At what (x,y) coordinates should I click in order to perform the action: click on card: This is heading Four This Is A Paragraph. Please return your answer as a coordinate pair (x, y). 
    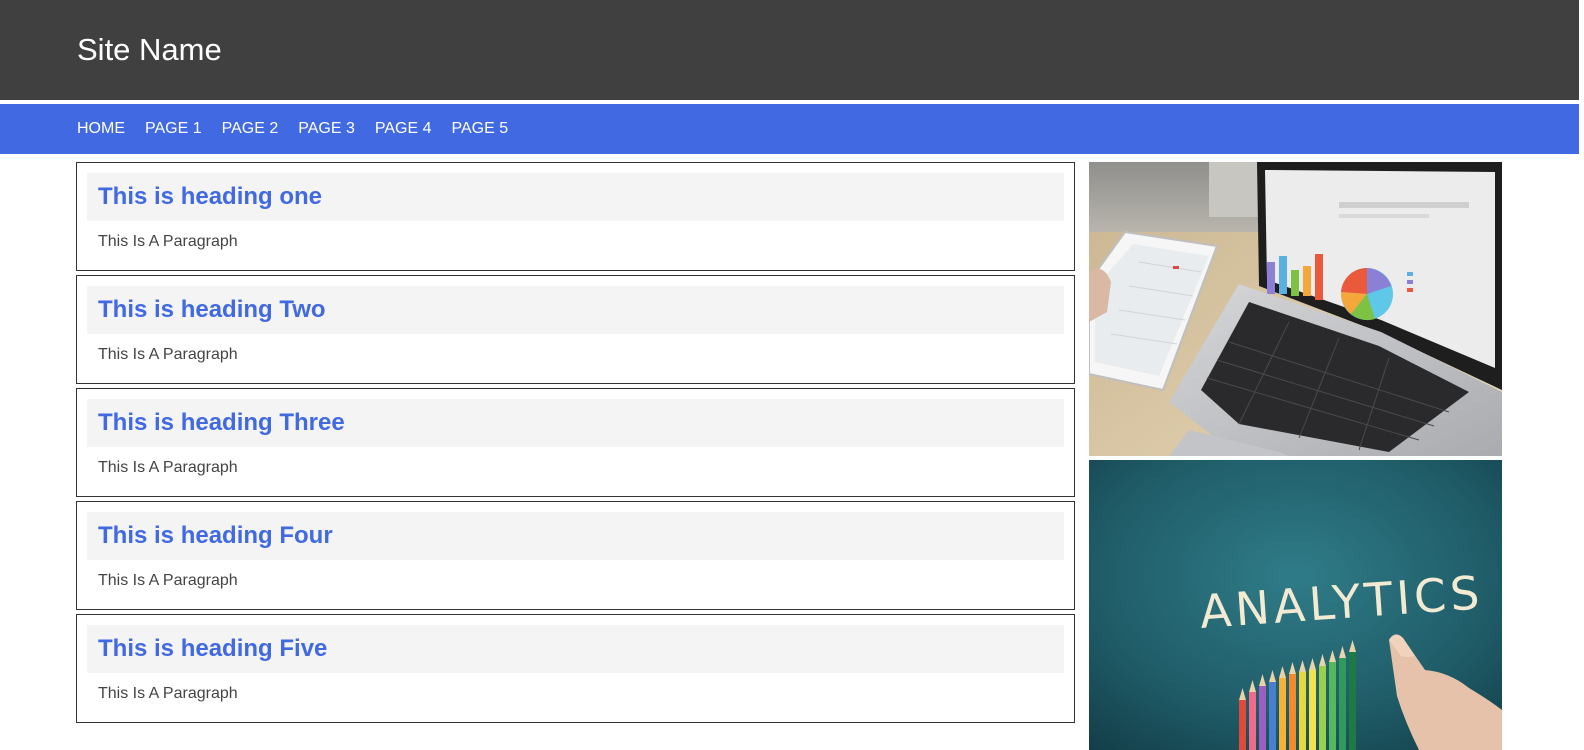
    Looking at the image, I should click on (575, 555).